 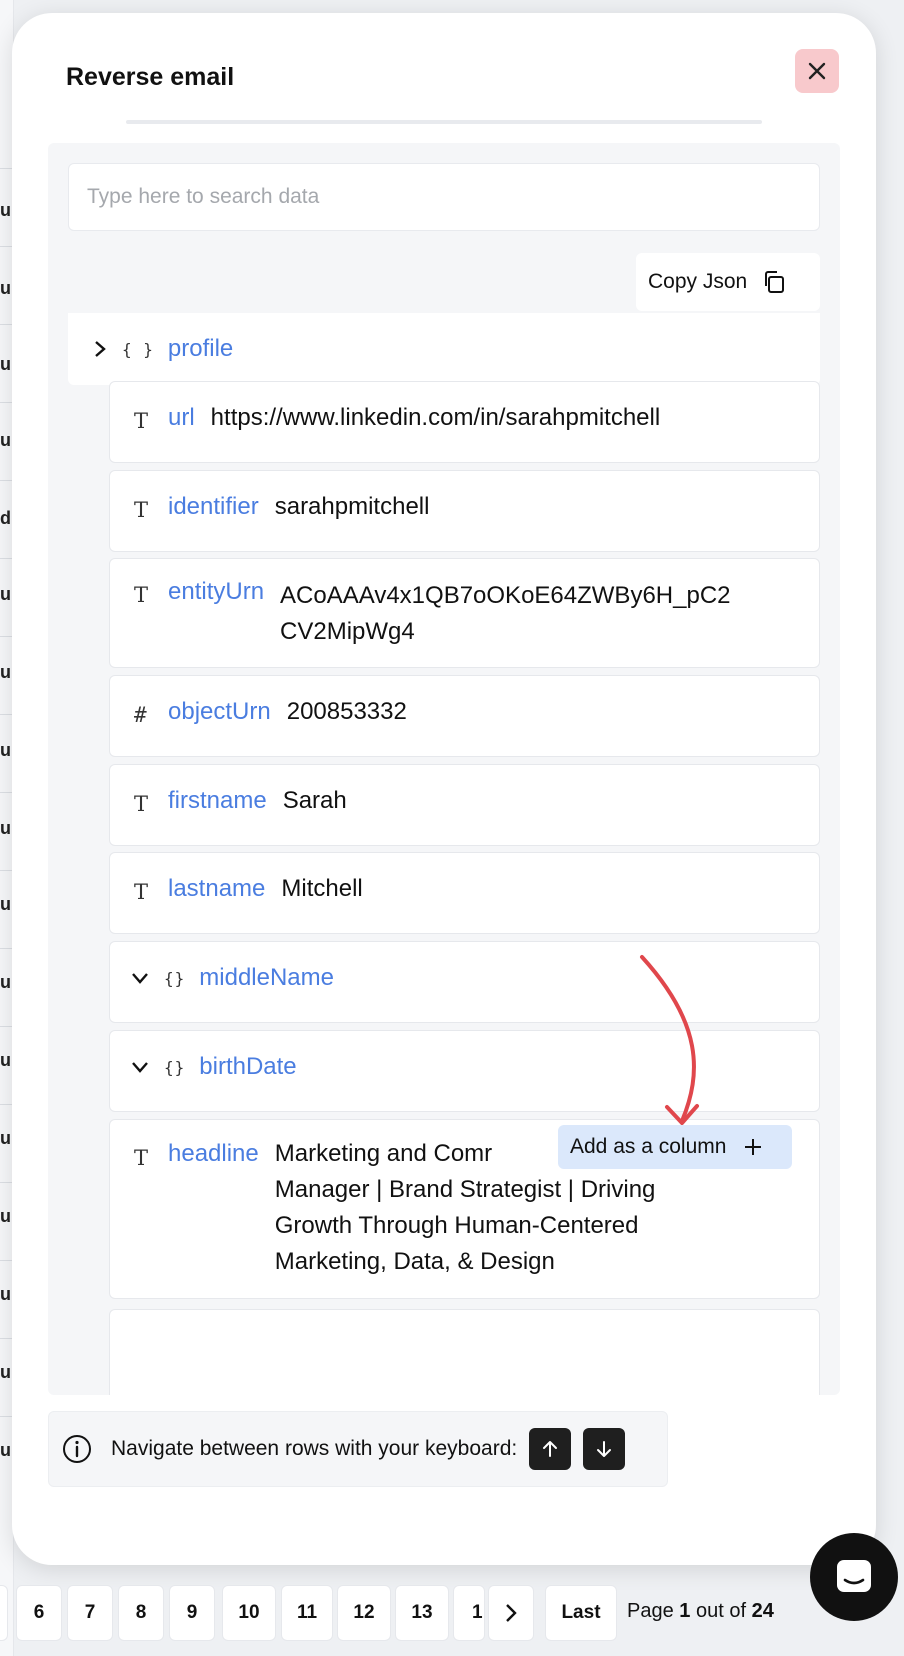 I want to click on page-button-partial, so click(x=4, y=1613).